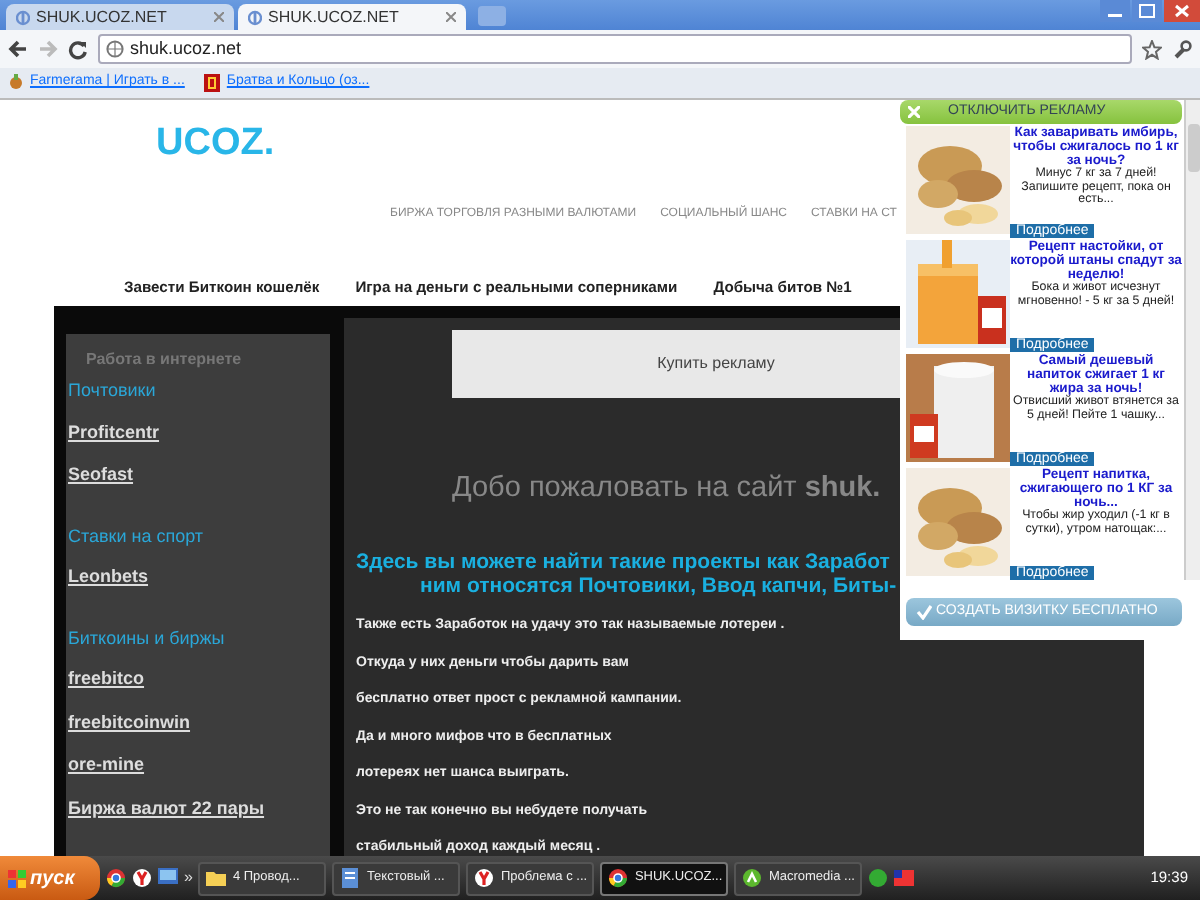  I want to click on sidebar-link: freebitco, so click(199, 679).